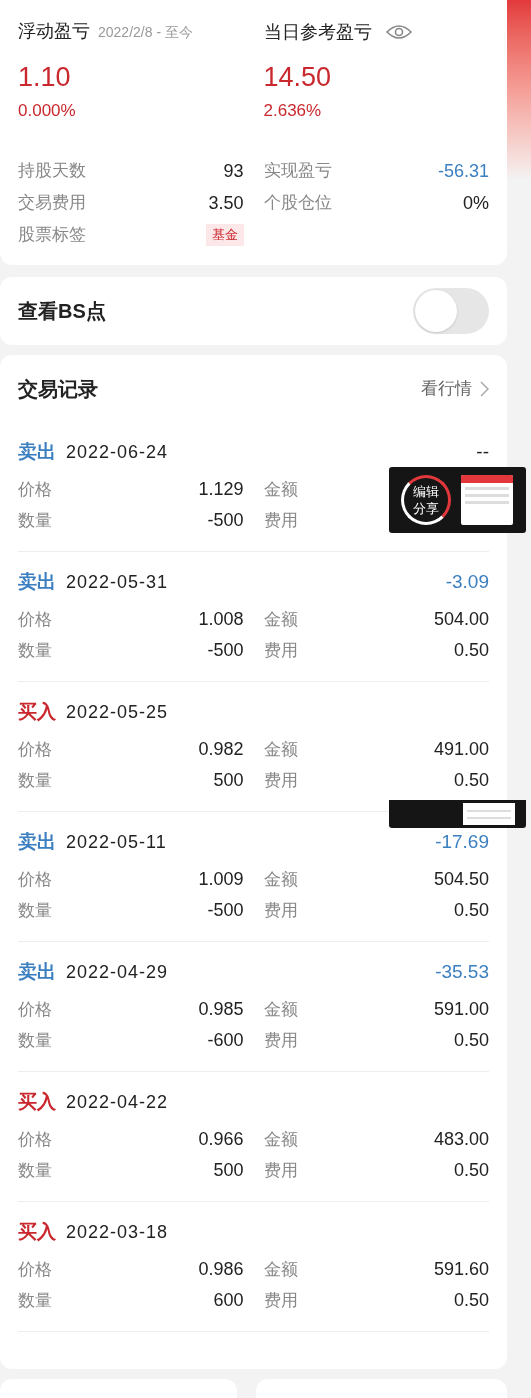 The image size is (531, 1398). I want to click on trade-date: 2022-04-29, so click(117, 972).